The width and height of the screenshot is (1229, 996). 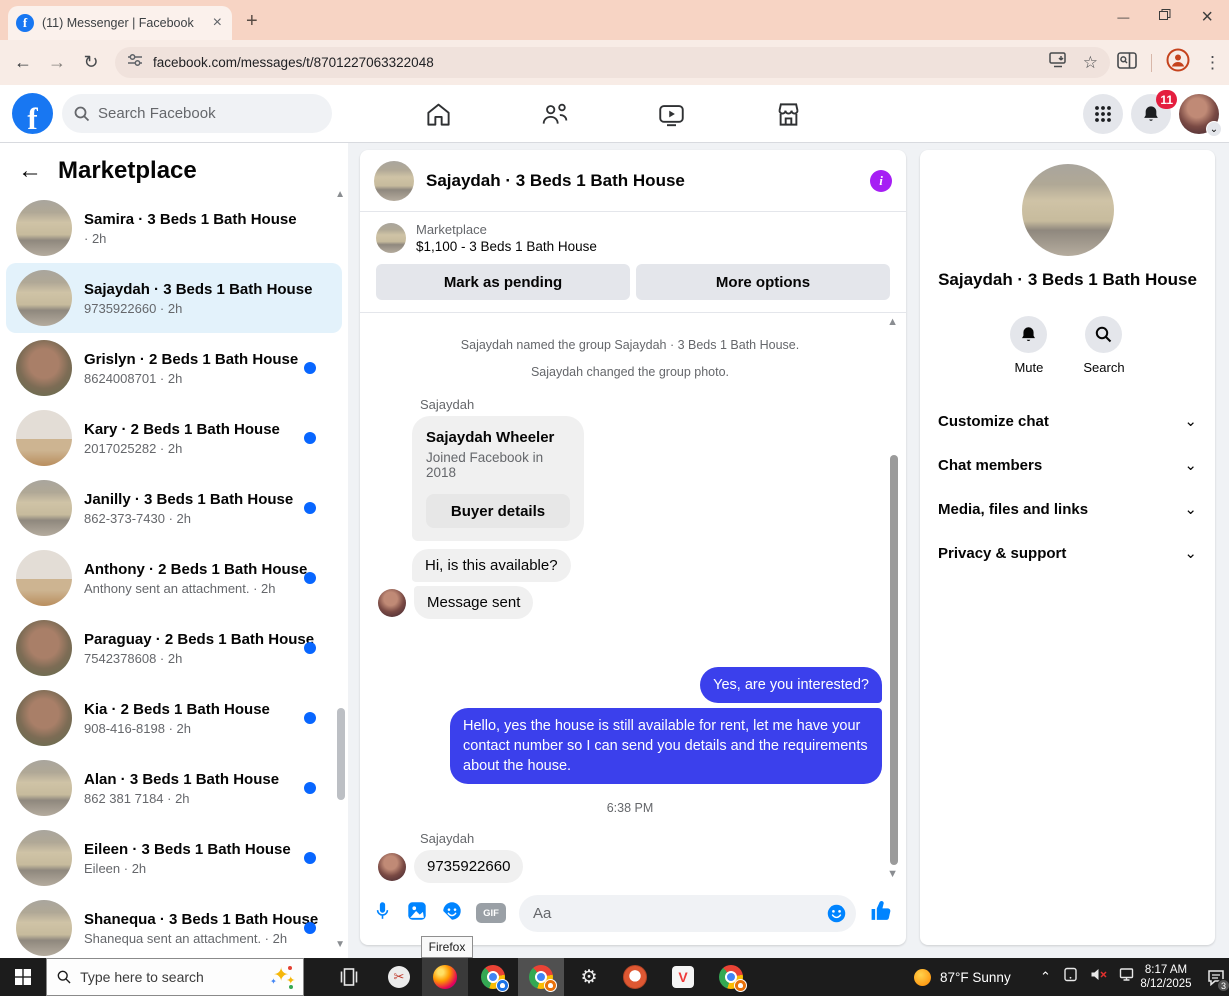 I want to click on emoji-button, so click(x=836, y=916).